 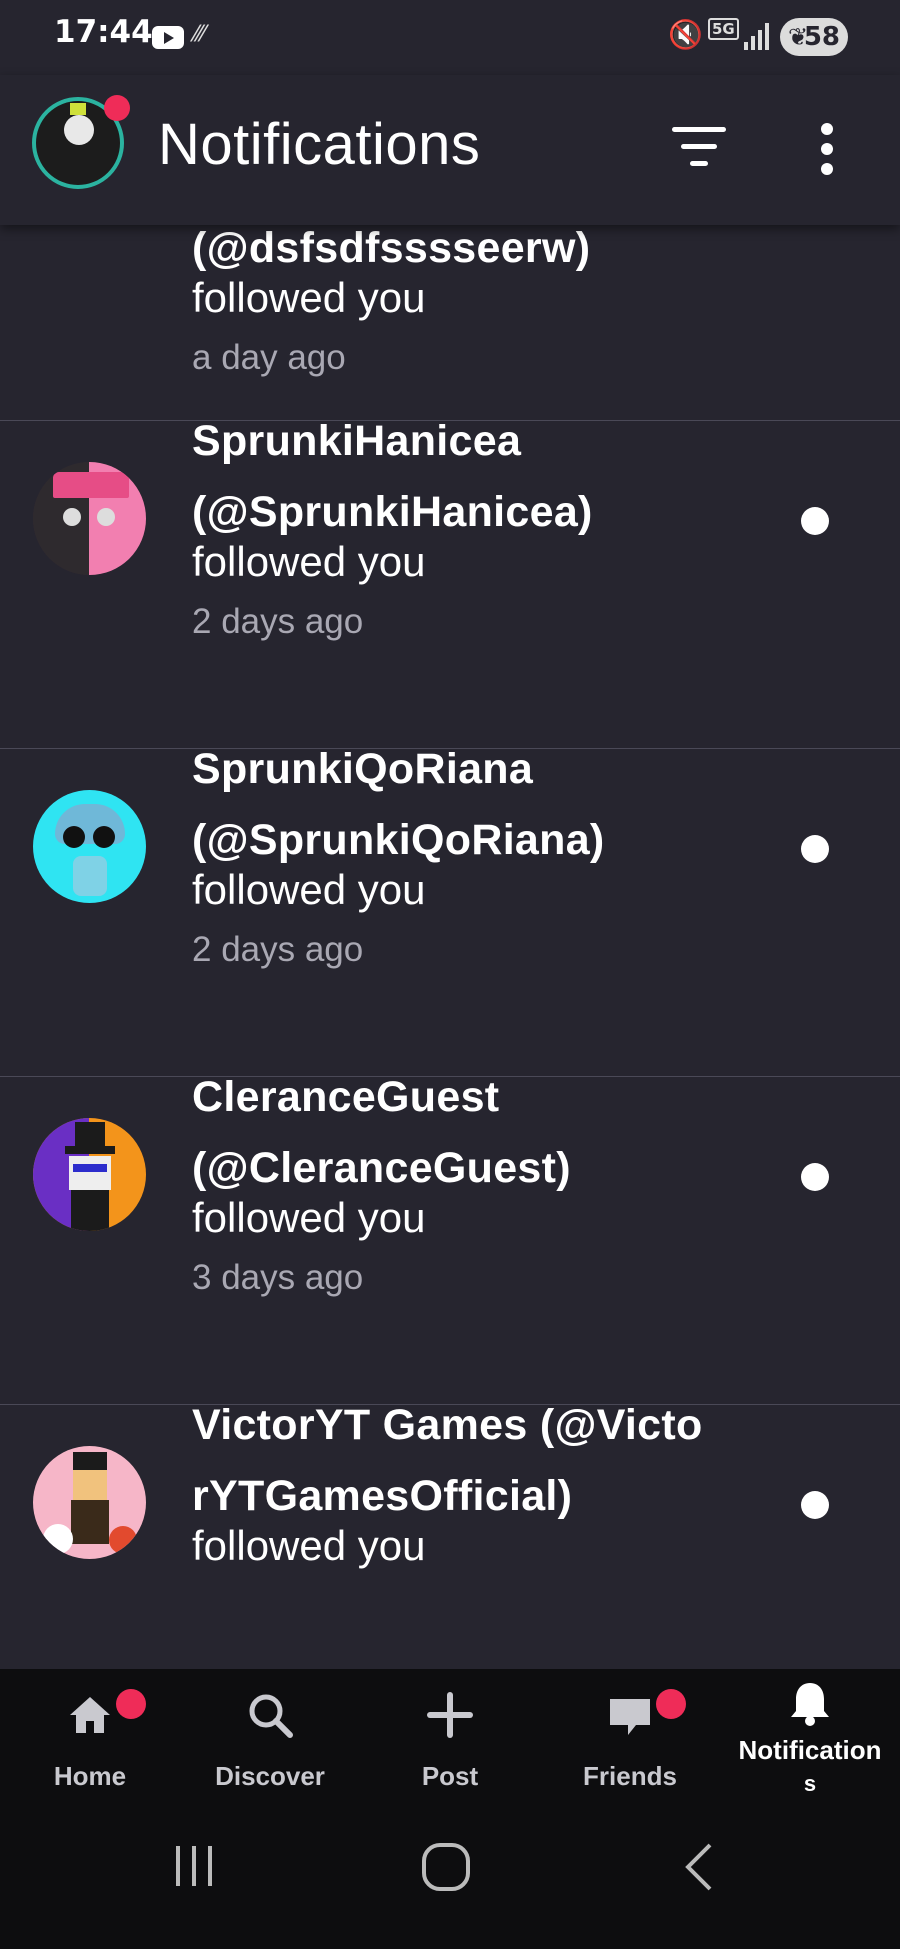 What do you see at coordinates (269, 357) in the screenshot?
I see `notification-time: a day ago` at bounding box center [269, 357].